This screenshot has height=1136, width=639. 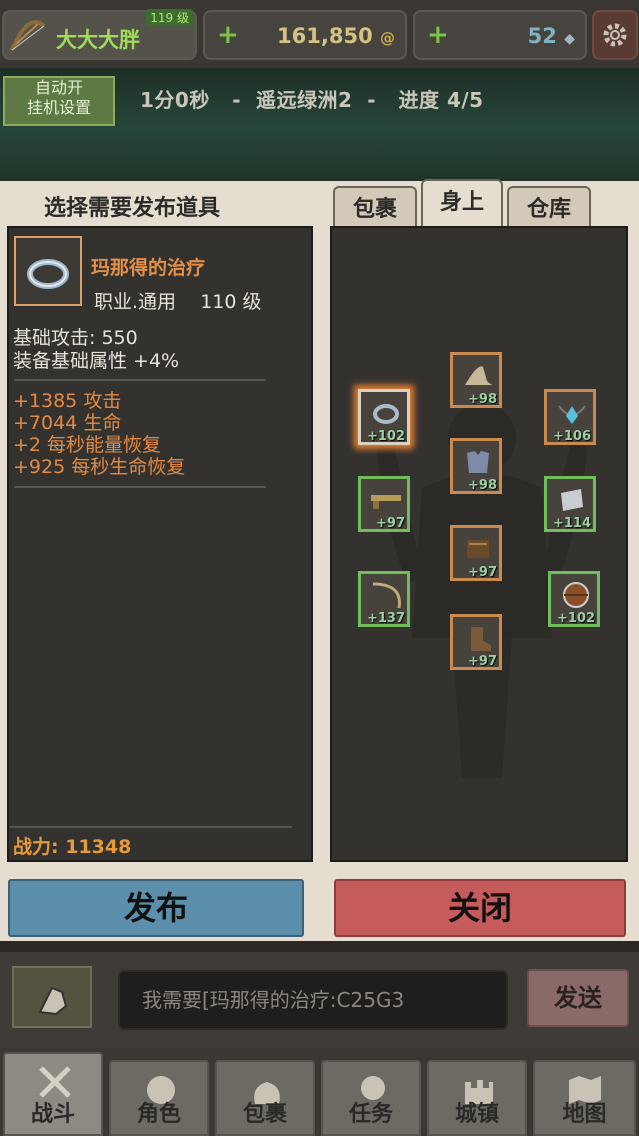 What do you see at coordinates (156, 908) in the screenshot?
I see `publish-button: 发布` at bounding box center [156, 908].